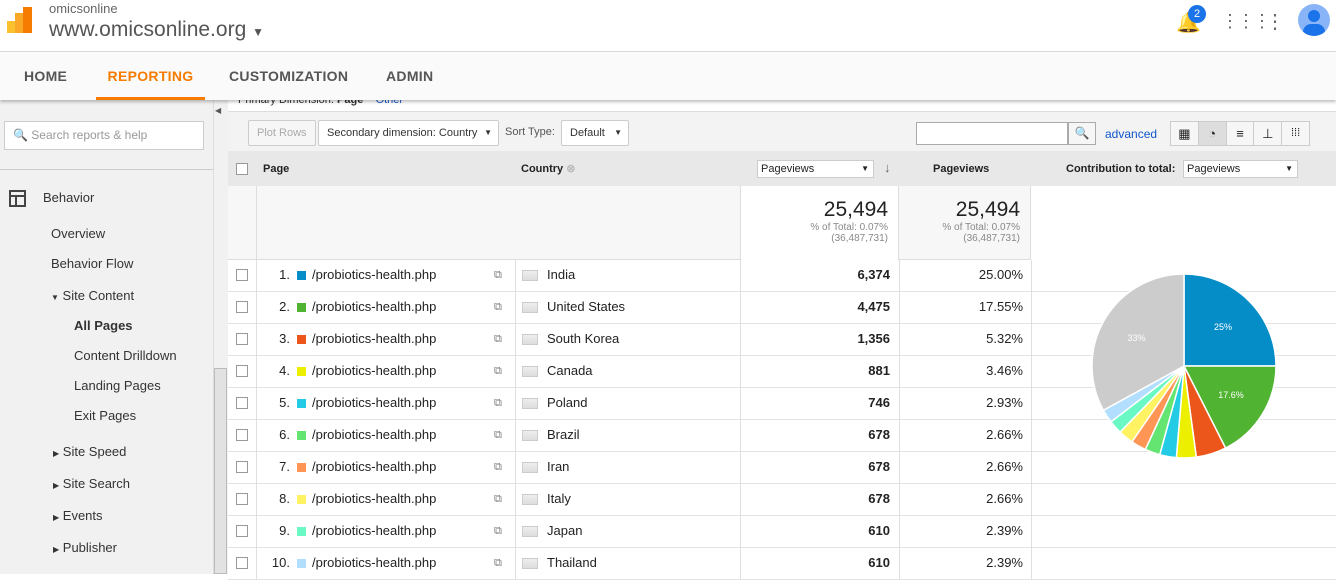 The width and height of the screenshot is (1336, 580). Describe the element at coordinates (583, 340) in the screenshot. I see `country-link: South Korea` at that location.